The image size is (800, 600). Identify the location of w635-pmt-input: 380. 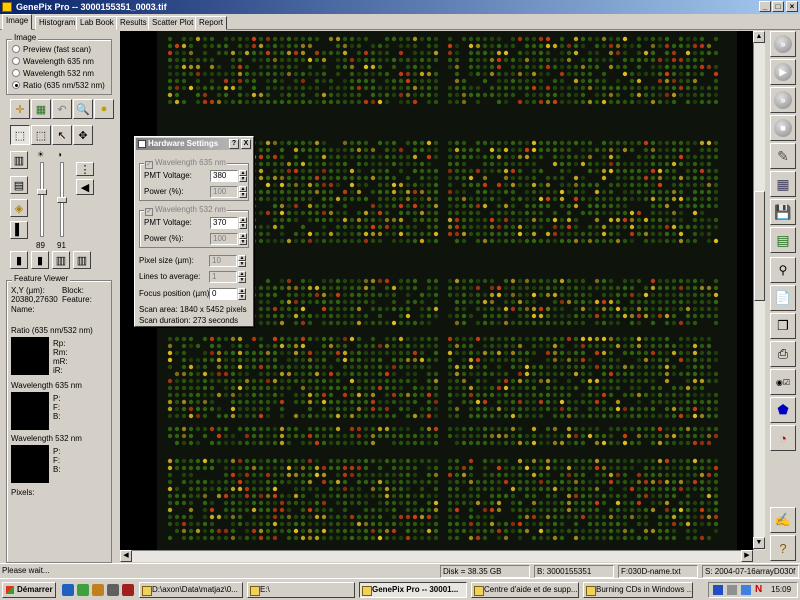
(224, 176).